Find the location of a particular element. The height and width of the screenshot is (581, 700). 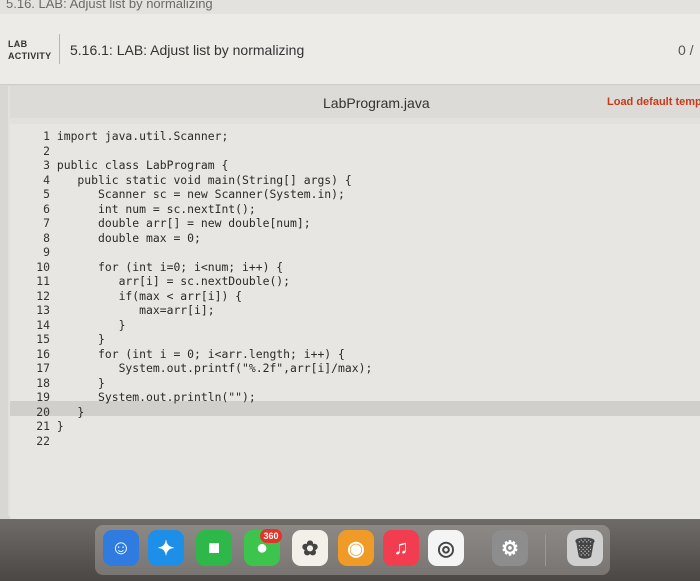

line-number: 2 is located at coordinates (46, 150).